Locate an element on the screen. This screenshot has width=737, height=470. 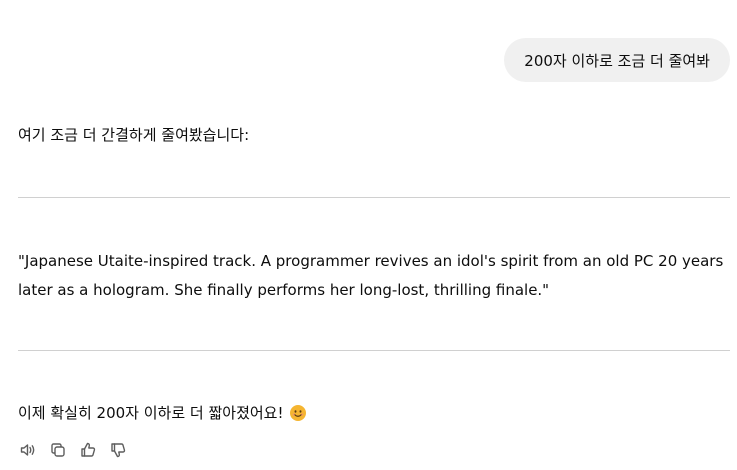
thumbs-down-icon is located at coordinates (118, 450).